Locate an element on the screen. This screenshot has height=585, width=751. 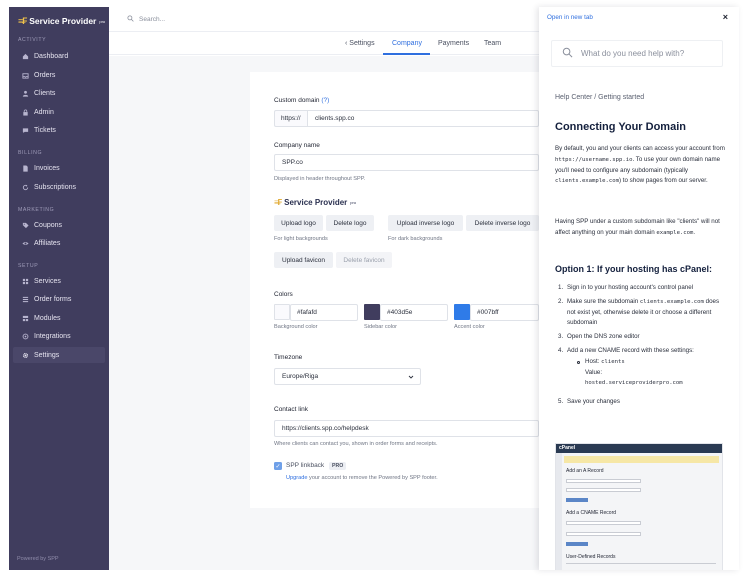
upload-logo-button: Upload logo is located at coordinates (298, 223).